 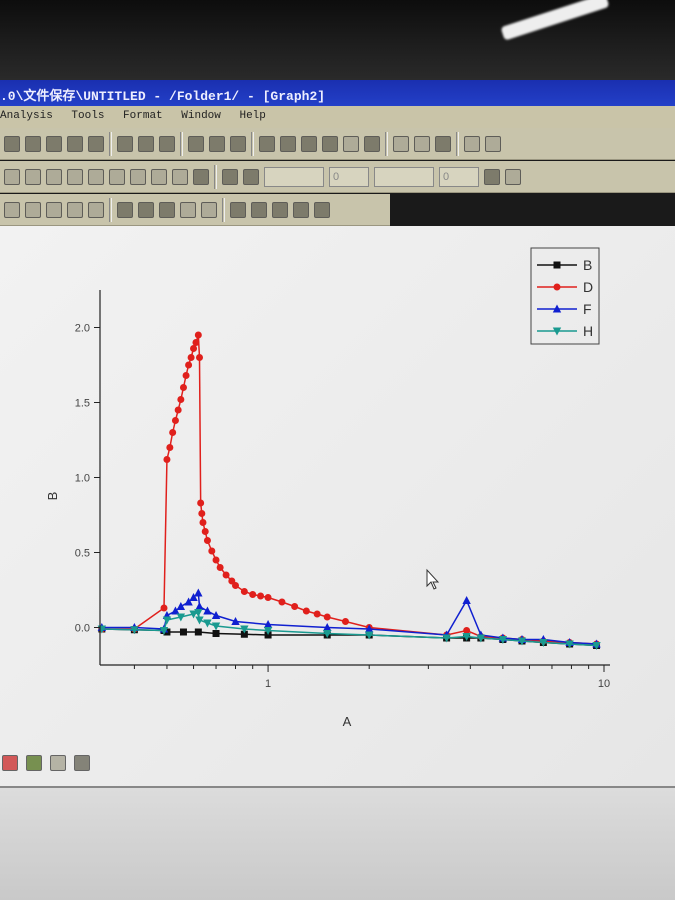 I want to click on script-window-icon, so click(x=309, y=143).